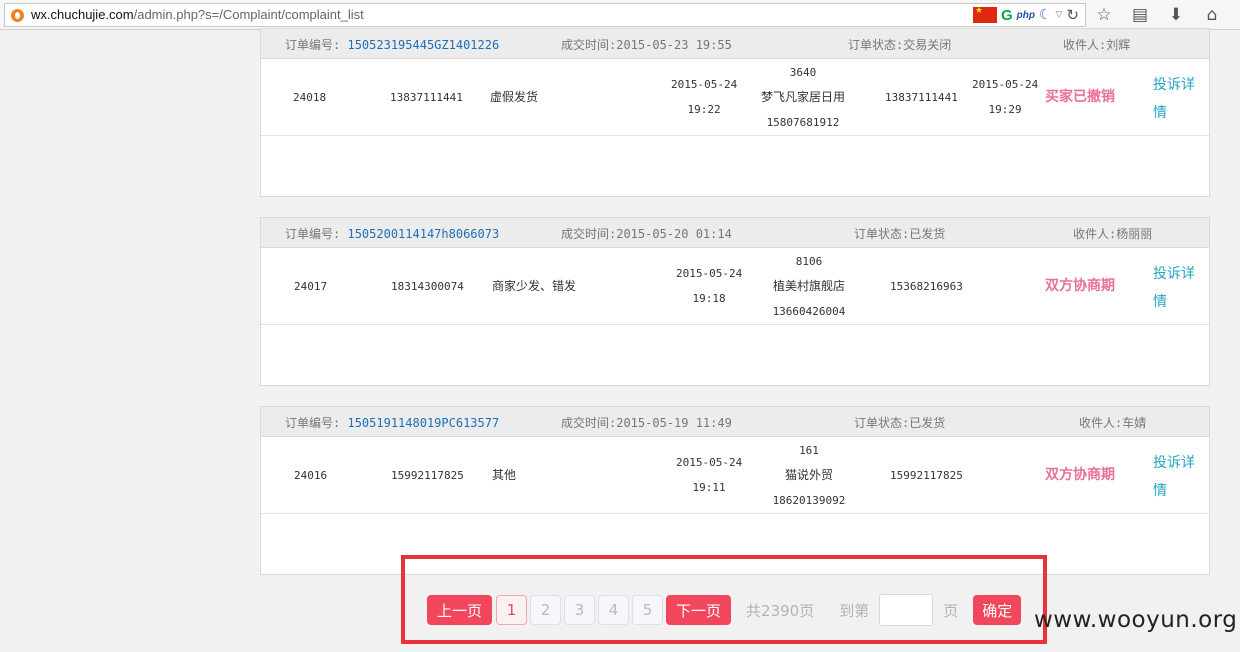 This screenshot has height=652, width=1240. I want to click on complaint-result: 双方协商期, so click(1080, 286).